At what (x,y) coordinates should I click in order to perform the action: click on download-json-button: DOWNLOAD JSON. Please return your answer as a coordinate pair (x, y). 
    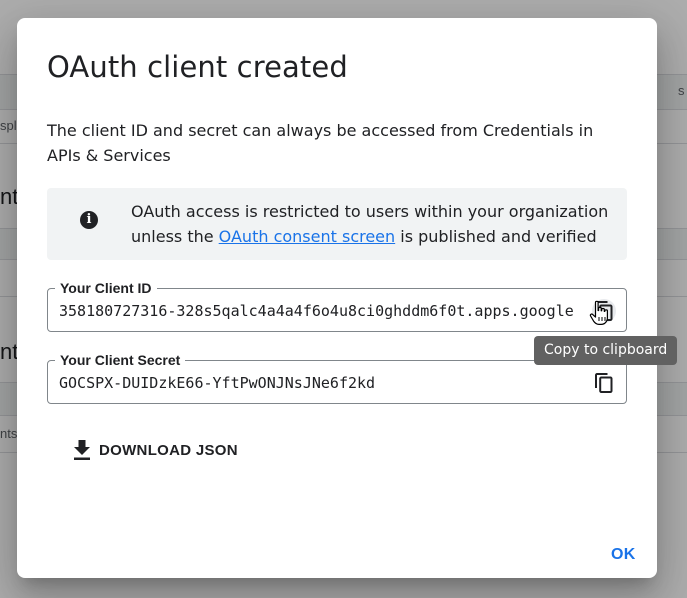
    Looking at the image, I should click on (155, 450).